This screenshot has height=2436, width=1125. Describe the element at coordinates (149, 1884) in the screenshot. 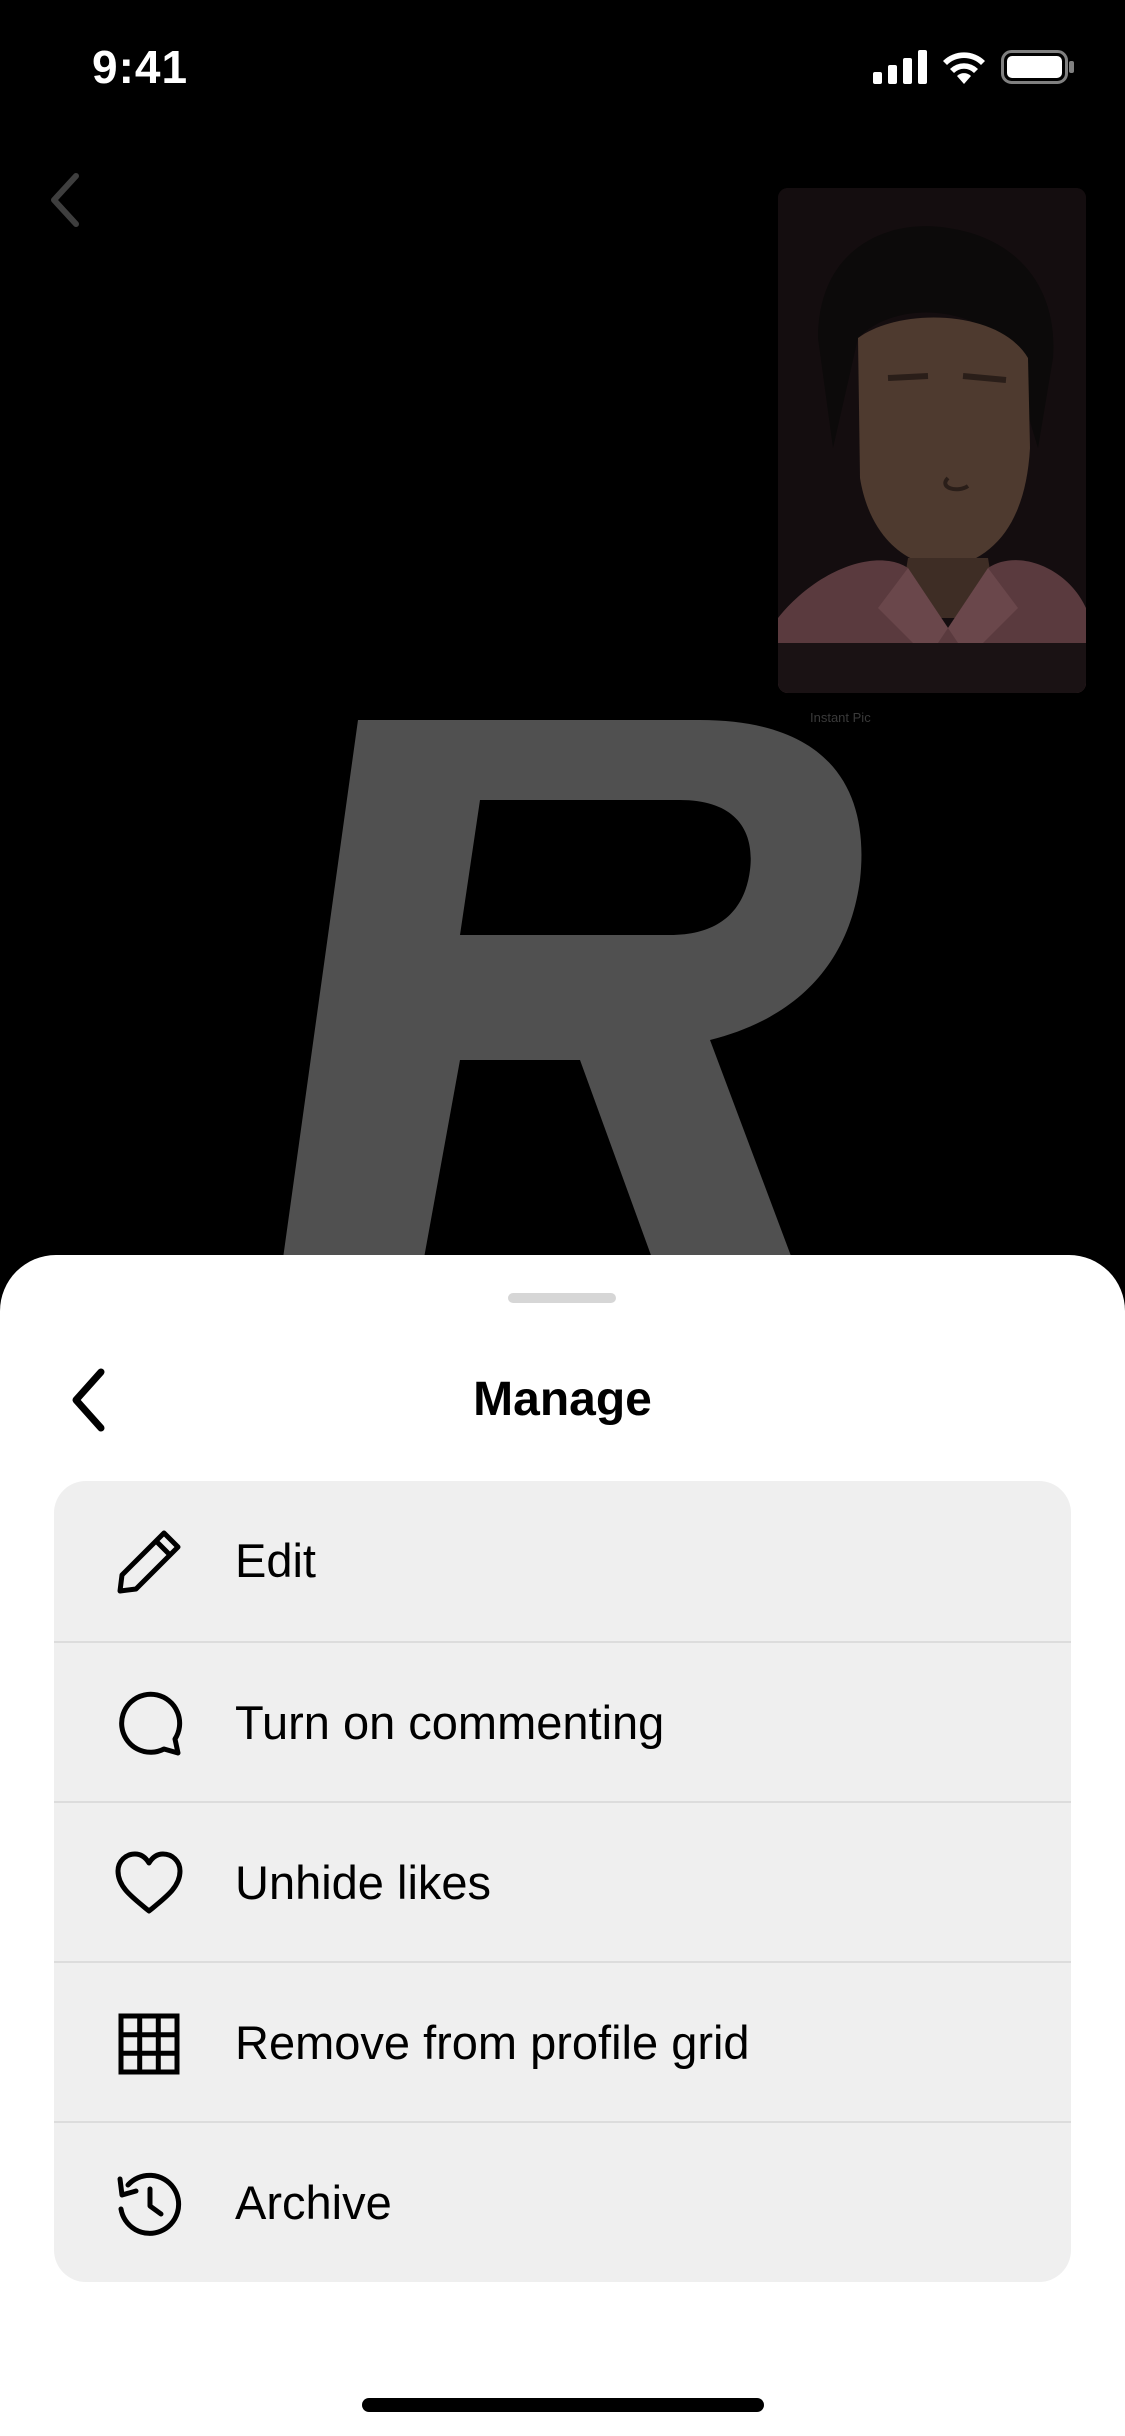

I see `heart-icon` at that location.